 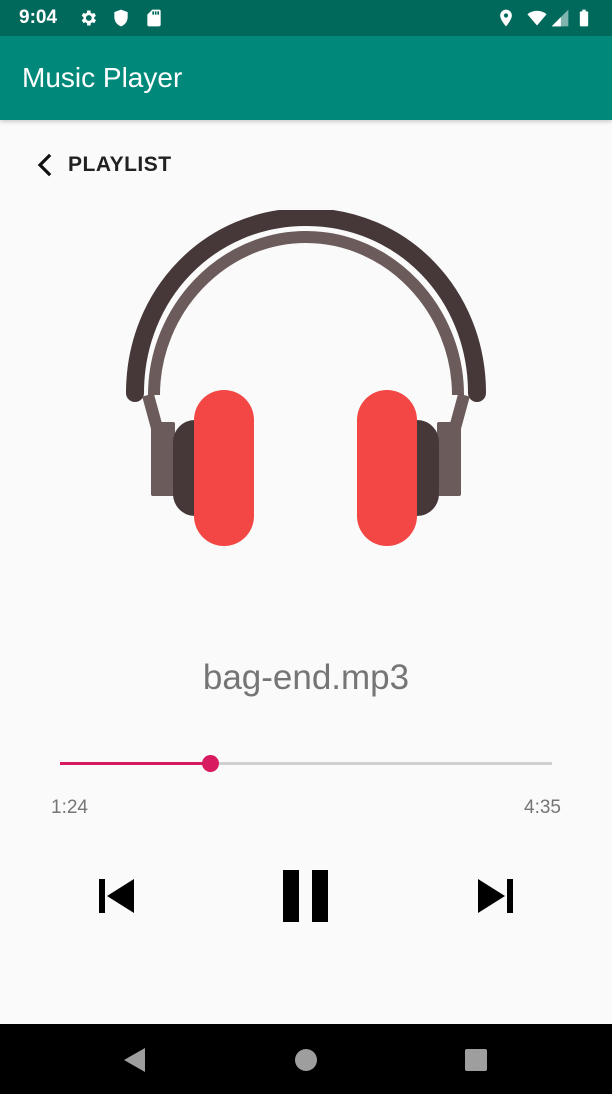 I want to click on seek-thumb, so click(x=211, y=763).